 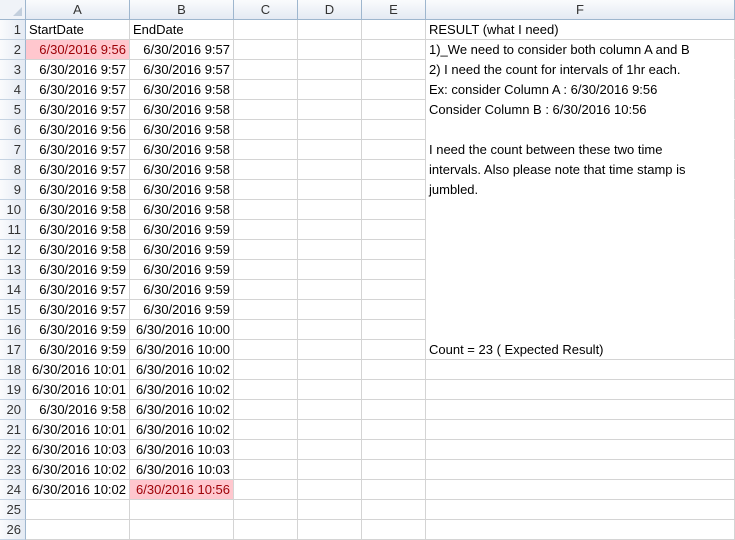 What do you see at coordinates (580, 90) in the screenshot?
I see `cell-f4: Ex: consider Column A : 6/30/2016 9:56` at bounding box center [580, 90].